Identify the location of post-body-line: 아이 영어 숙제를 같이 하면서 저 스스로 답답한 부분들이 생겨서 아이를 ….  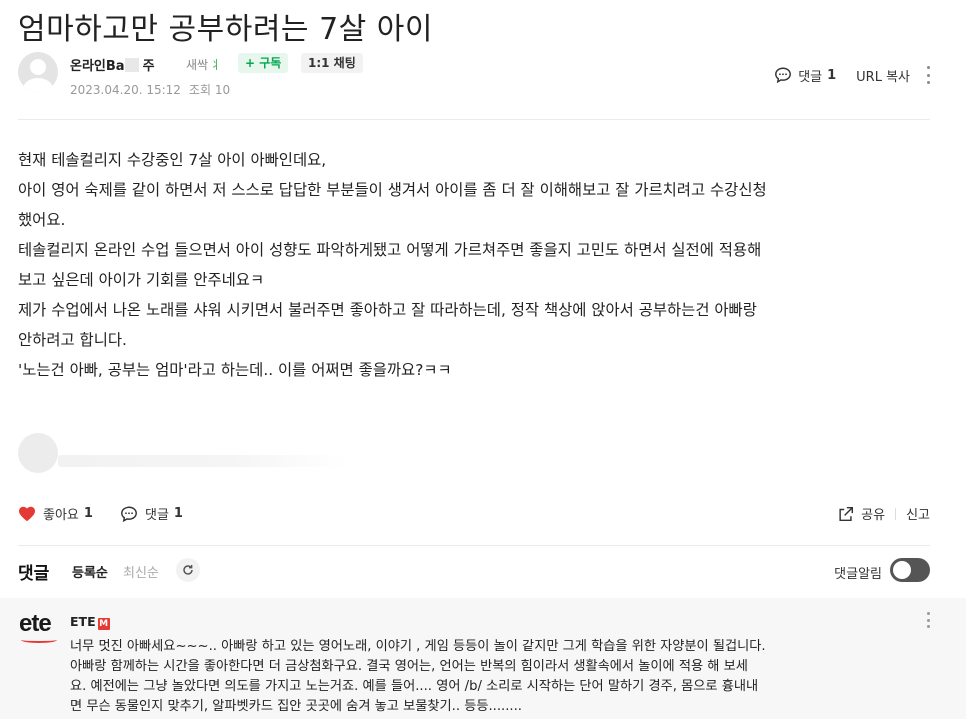
(392, 190).